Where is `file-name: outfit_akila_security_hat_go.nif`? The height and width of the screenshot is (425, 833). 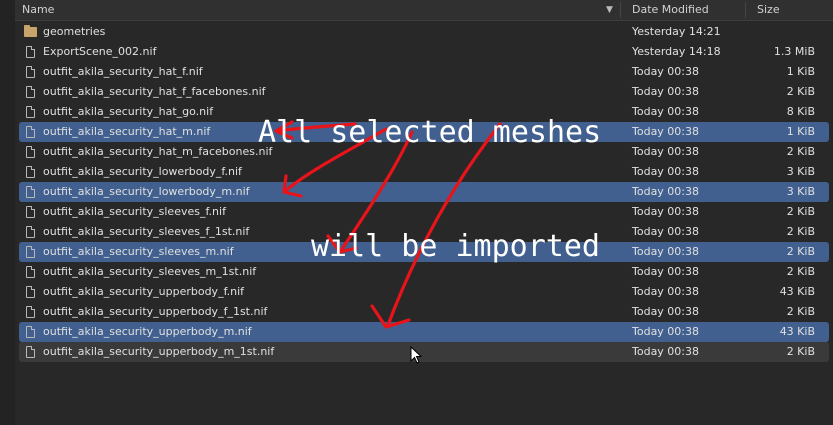
file-name: outfit_akila_security_hat_go.nif is located at coordinates (128, 111).